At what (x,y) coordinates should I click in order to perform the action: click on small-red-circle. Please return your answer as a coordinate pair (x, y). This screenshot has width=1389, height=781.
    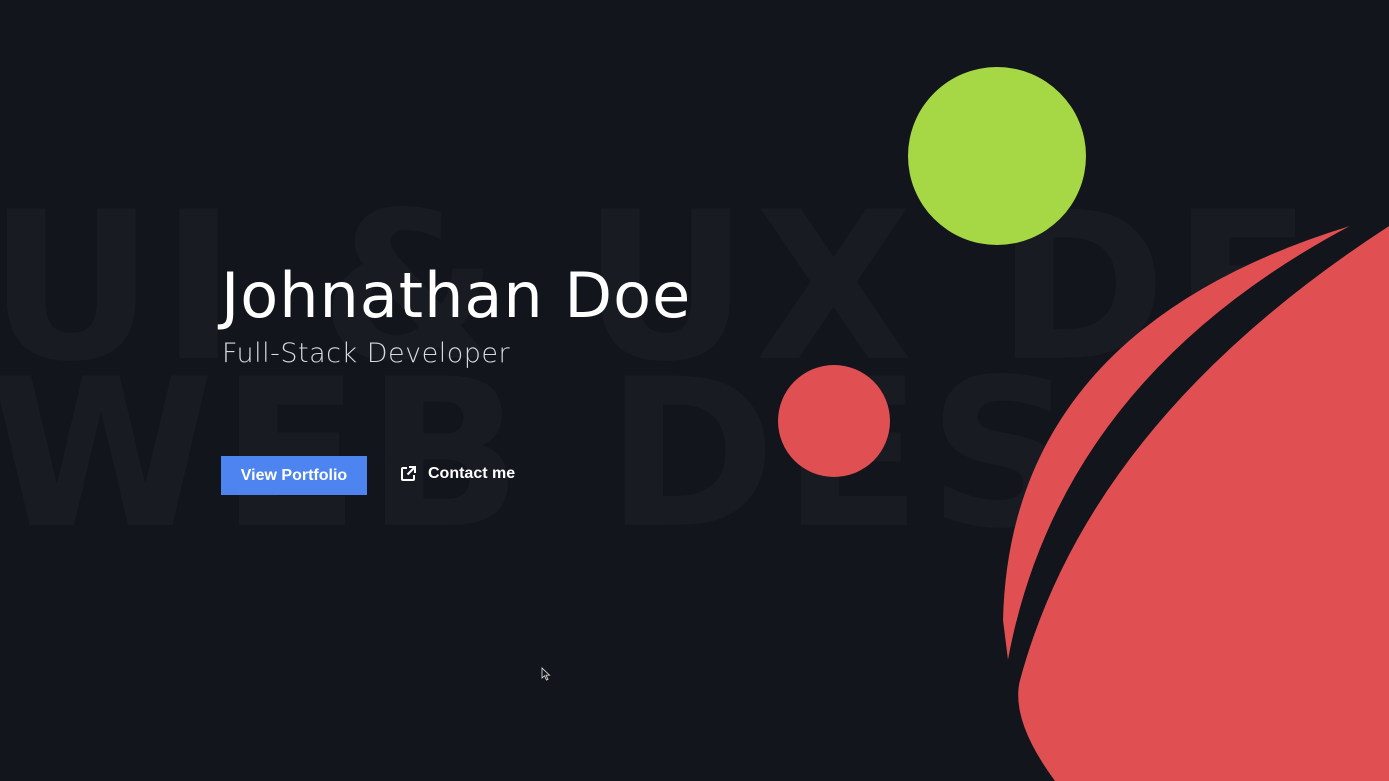
    Looking at the image, I should click on (834, 421).